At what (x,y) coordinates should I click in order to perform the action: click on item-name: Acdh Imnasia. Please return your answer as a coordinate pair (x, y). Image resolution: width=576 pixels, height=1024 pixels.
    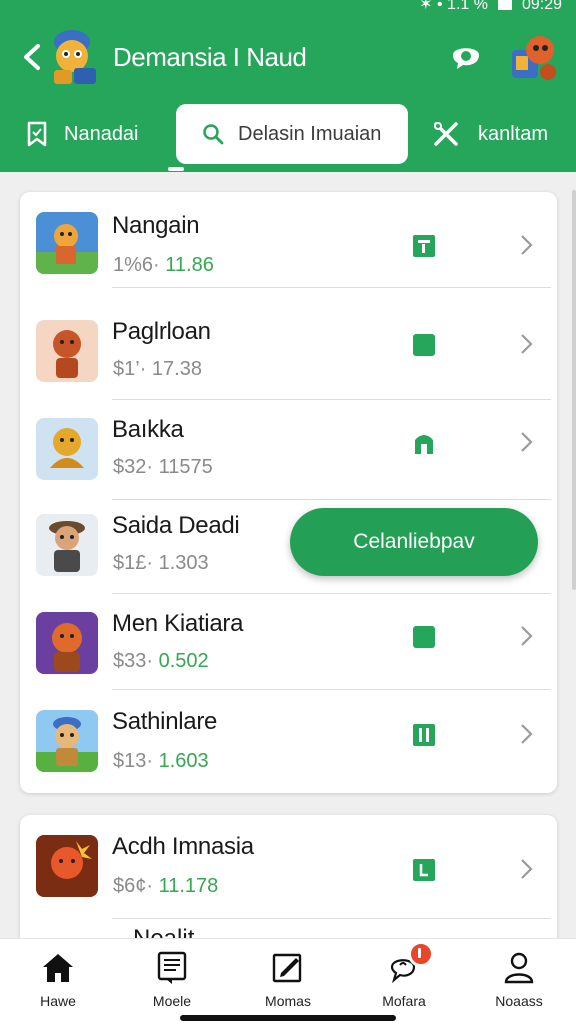
    Looking at the image, I should click on (183, 846).